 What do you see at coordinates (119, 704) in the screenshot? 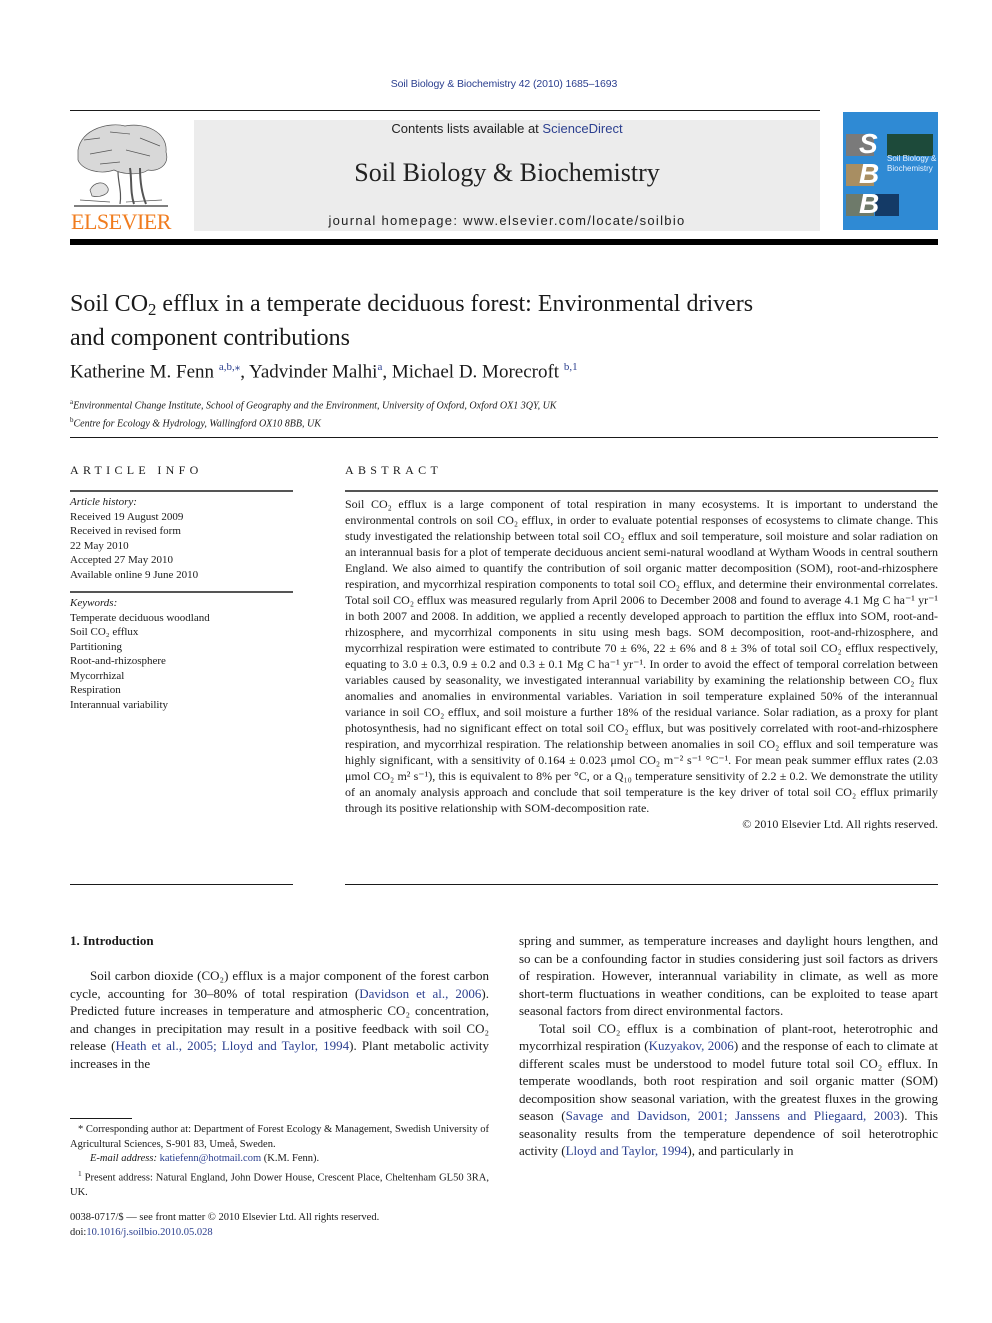
I see `keyword: Interannual variability` at bounding box center [119, 704].